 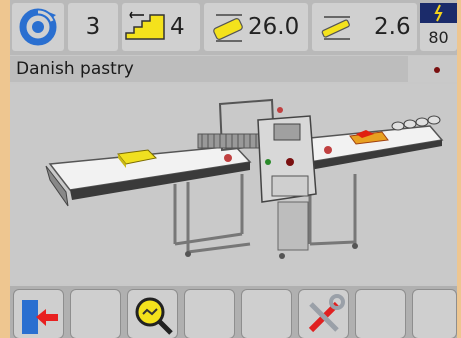 I want to click on cycle-icon, so click(x=38, y=27).